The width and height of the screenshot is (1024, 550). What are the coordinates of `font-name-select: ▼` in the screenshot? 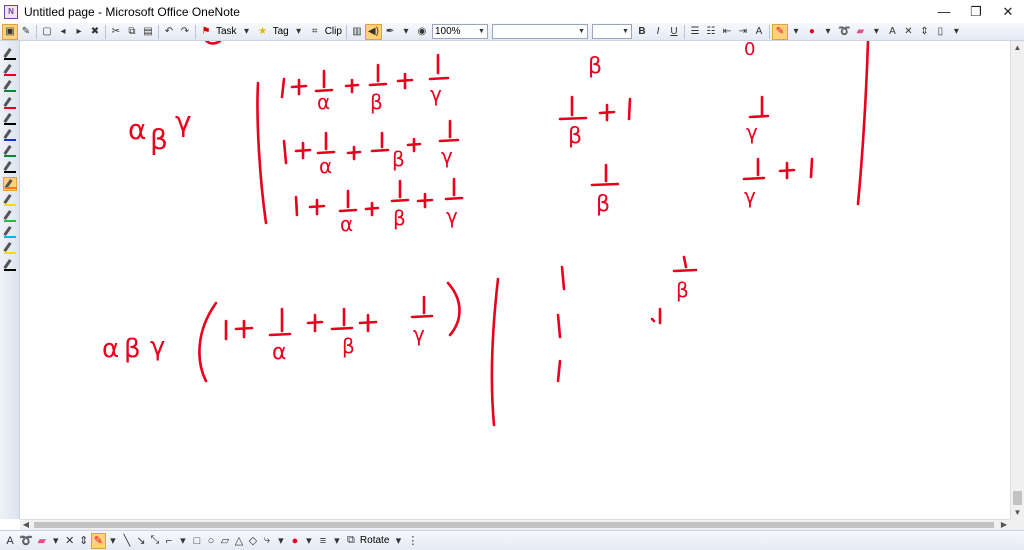 It's located at (539, 31).